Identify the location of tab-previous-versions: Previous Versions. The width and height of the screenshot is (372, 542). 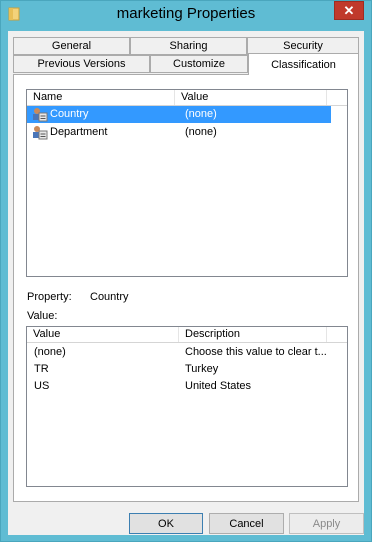
(81, 64).